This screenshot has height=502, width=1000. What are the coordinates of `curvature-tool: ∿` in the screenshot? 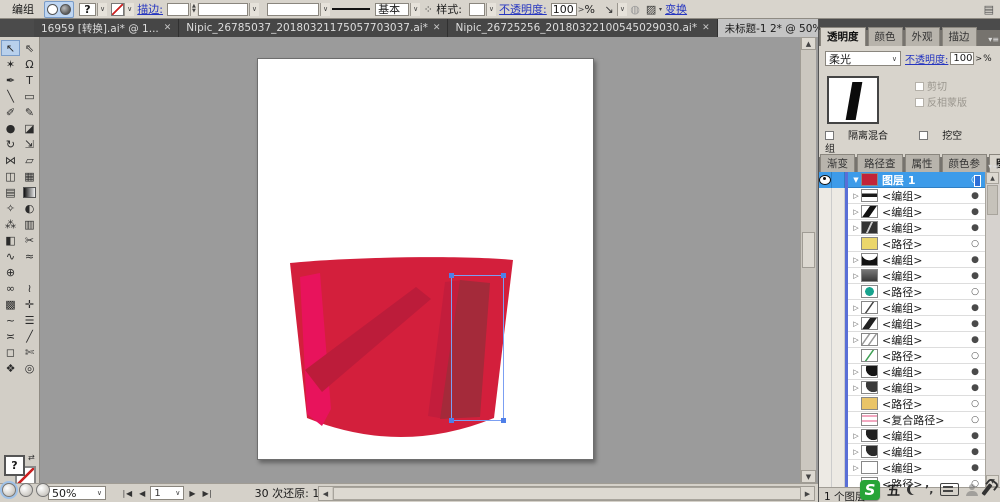 It's located at (10, 256).